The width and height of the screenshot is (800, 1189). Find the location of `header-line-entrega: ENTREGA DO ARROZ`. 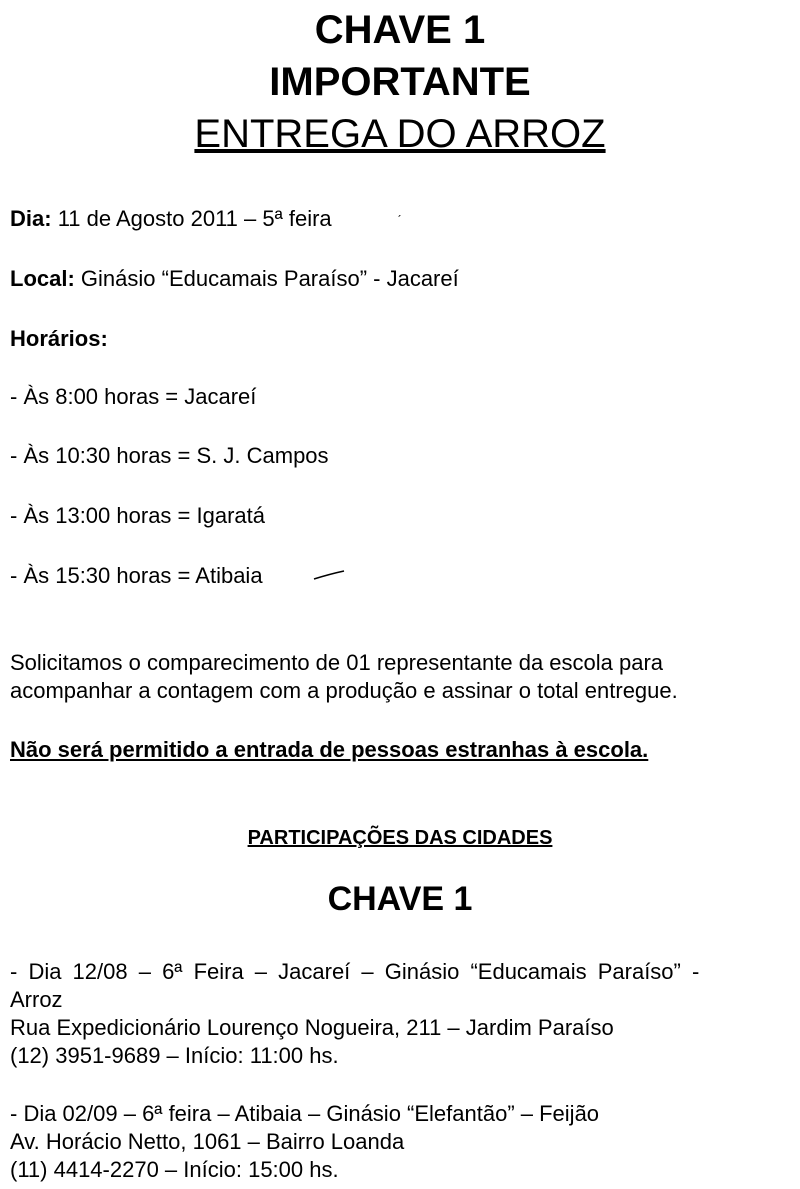

header-line-entrega: ENTREGA DO ARROZ is located at coordinates (400, 134).